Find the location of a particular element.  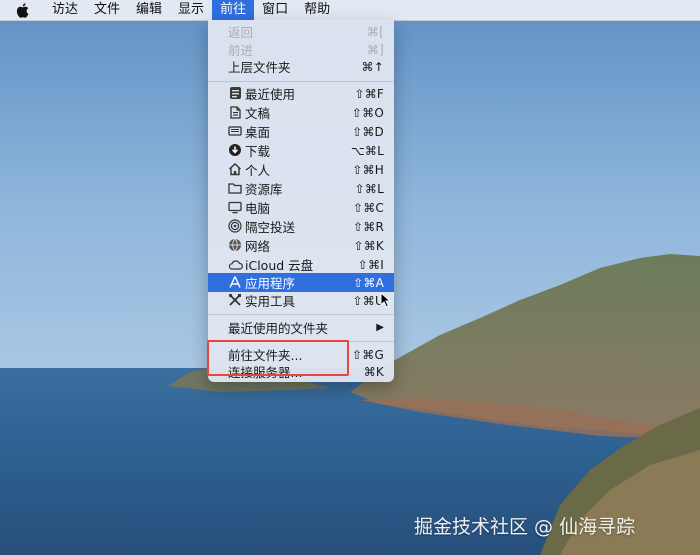

mouse-cursor-icon is located at coordinates (386, 301).